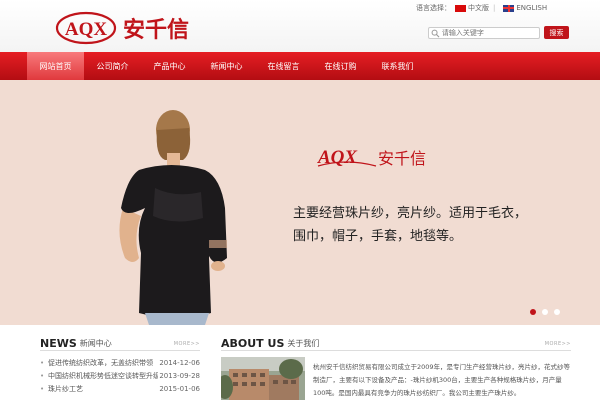 The width and height of the screenshot is (600, 400). I want to click on about-title-cn: 关于我们, so click(303, 343).